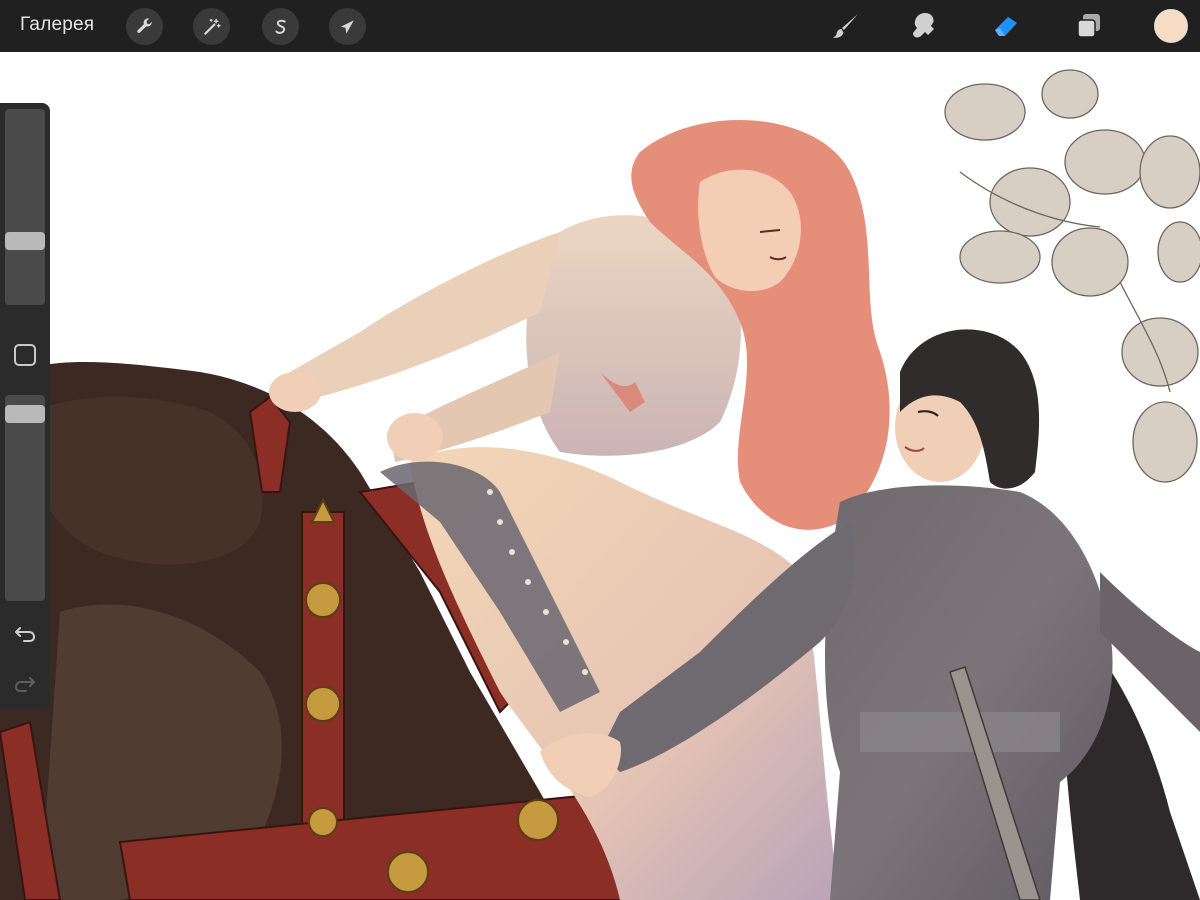 The width and height of the screenshot is (1200, 900). I want to click on color-picker-button, so click(1171, 26).